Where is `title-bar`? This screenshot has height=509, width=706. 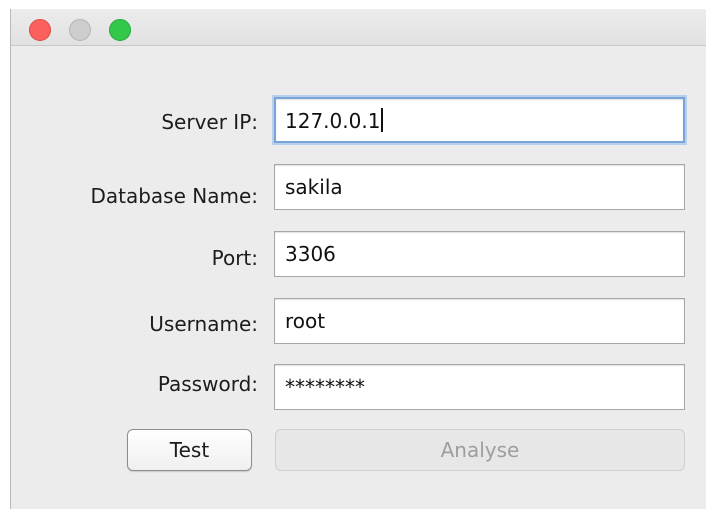
title-bar is located at coordinates (358, 27).